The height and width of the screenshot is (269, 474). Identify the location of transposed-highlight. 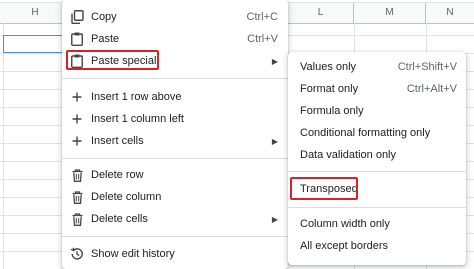
(324, 188).